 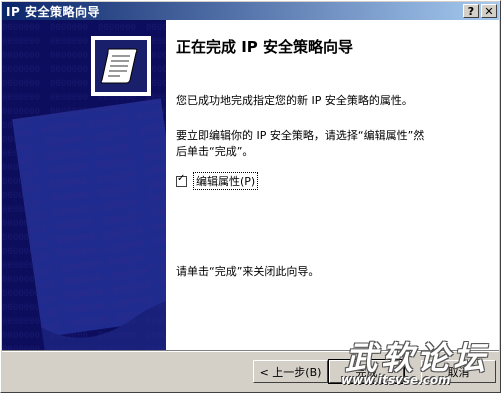 I want to click on document-scroll-icon, so click(x=121, y=66).